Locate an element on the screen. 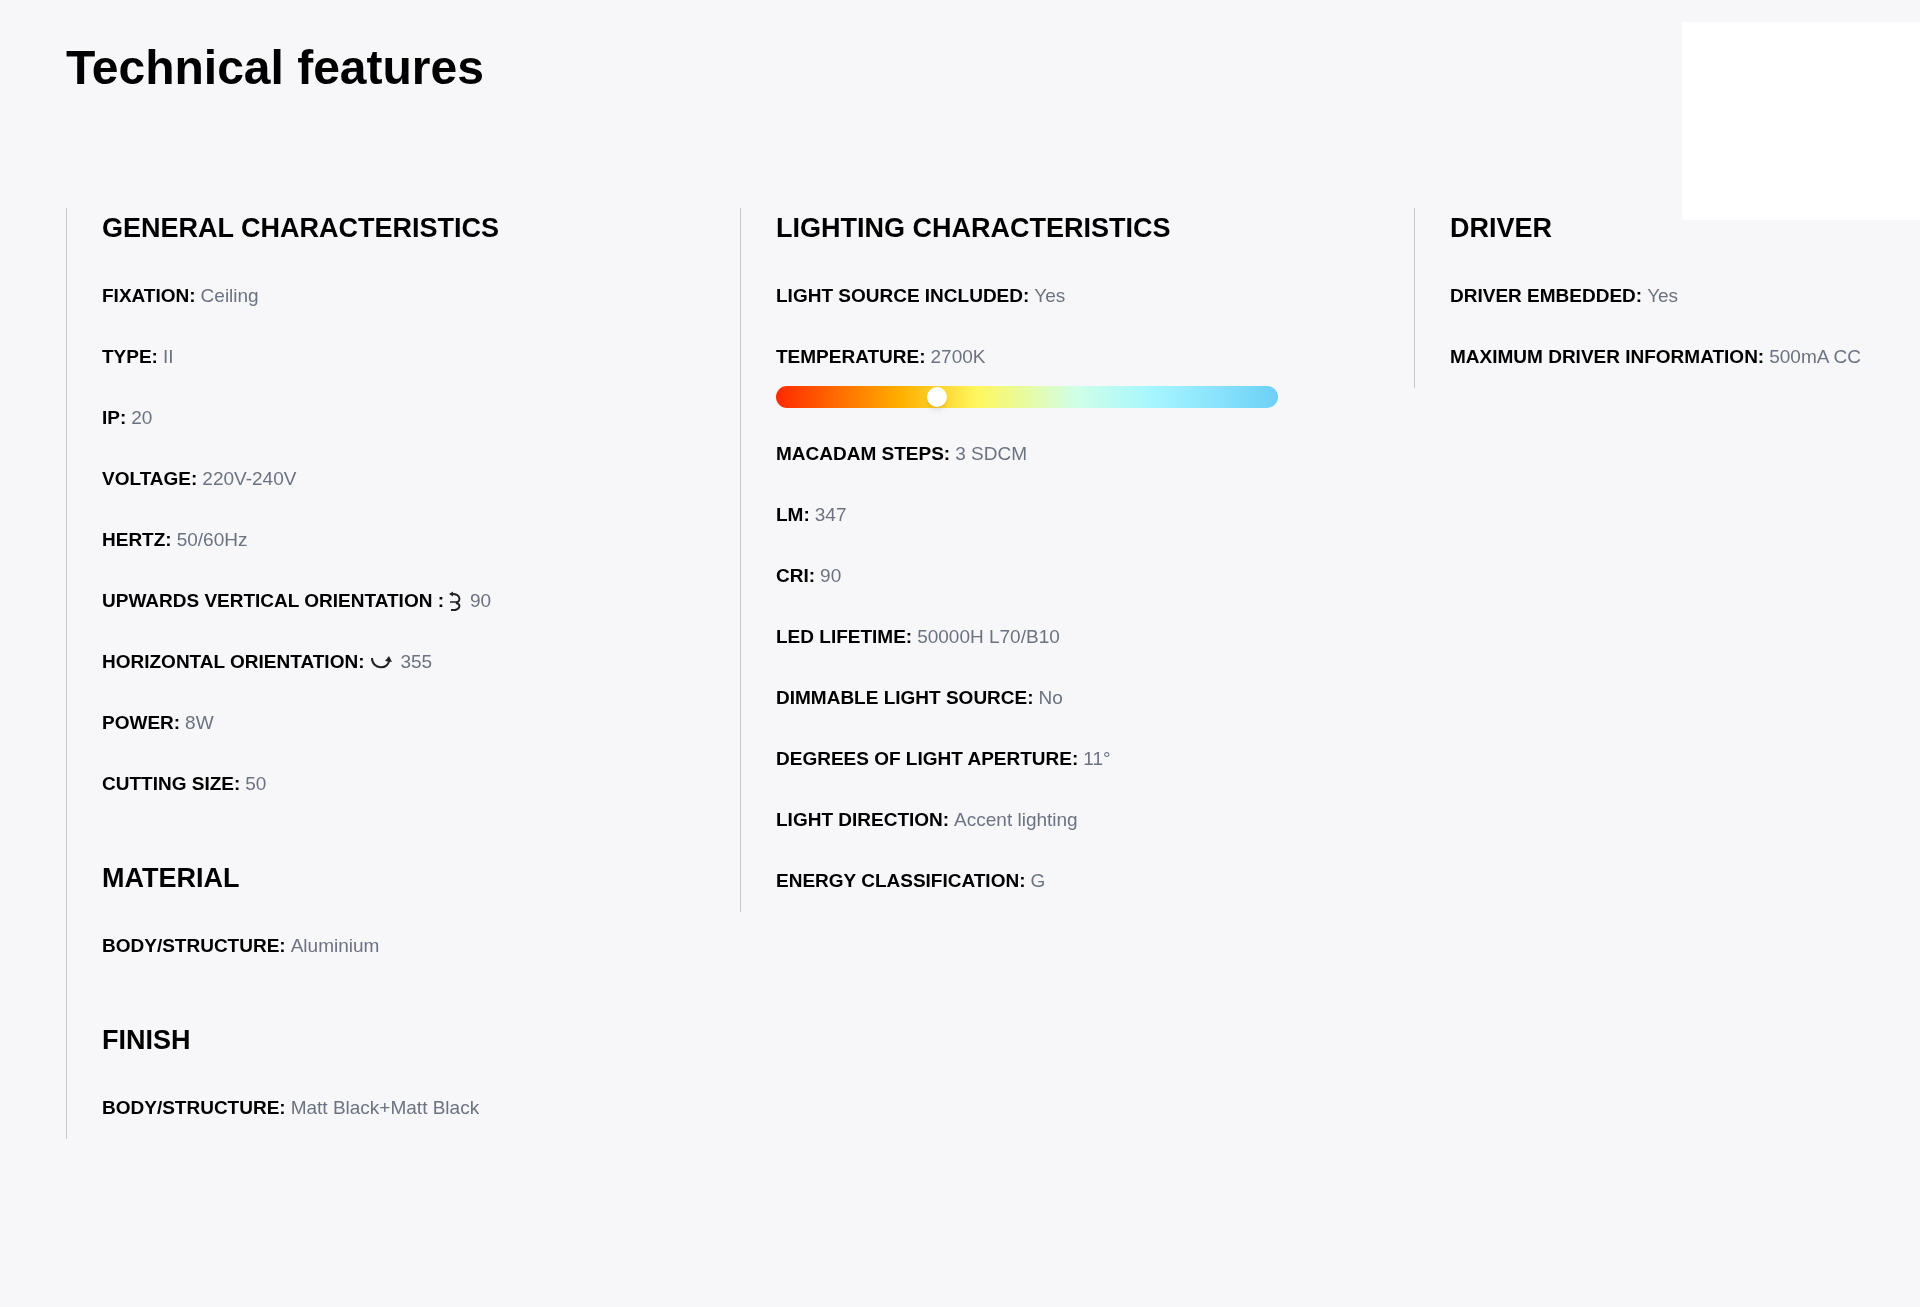 This screenshot has width=1920, height=1307. spec-label: MAXIMUM DRIVER INFORMATION: is located at coordinates (1607, 357).